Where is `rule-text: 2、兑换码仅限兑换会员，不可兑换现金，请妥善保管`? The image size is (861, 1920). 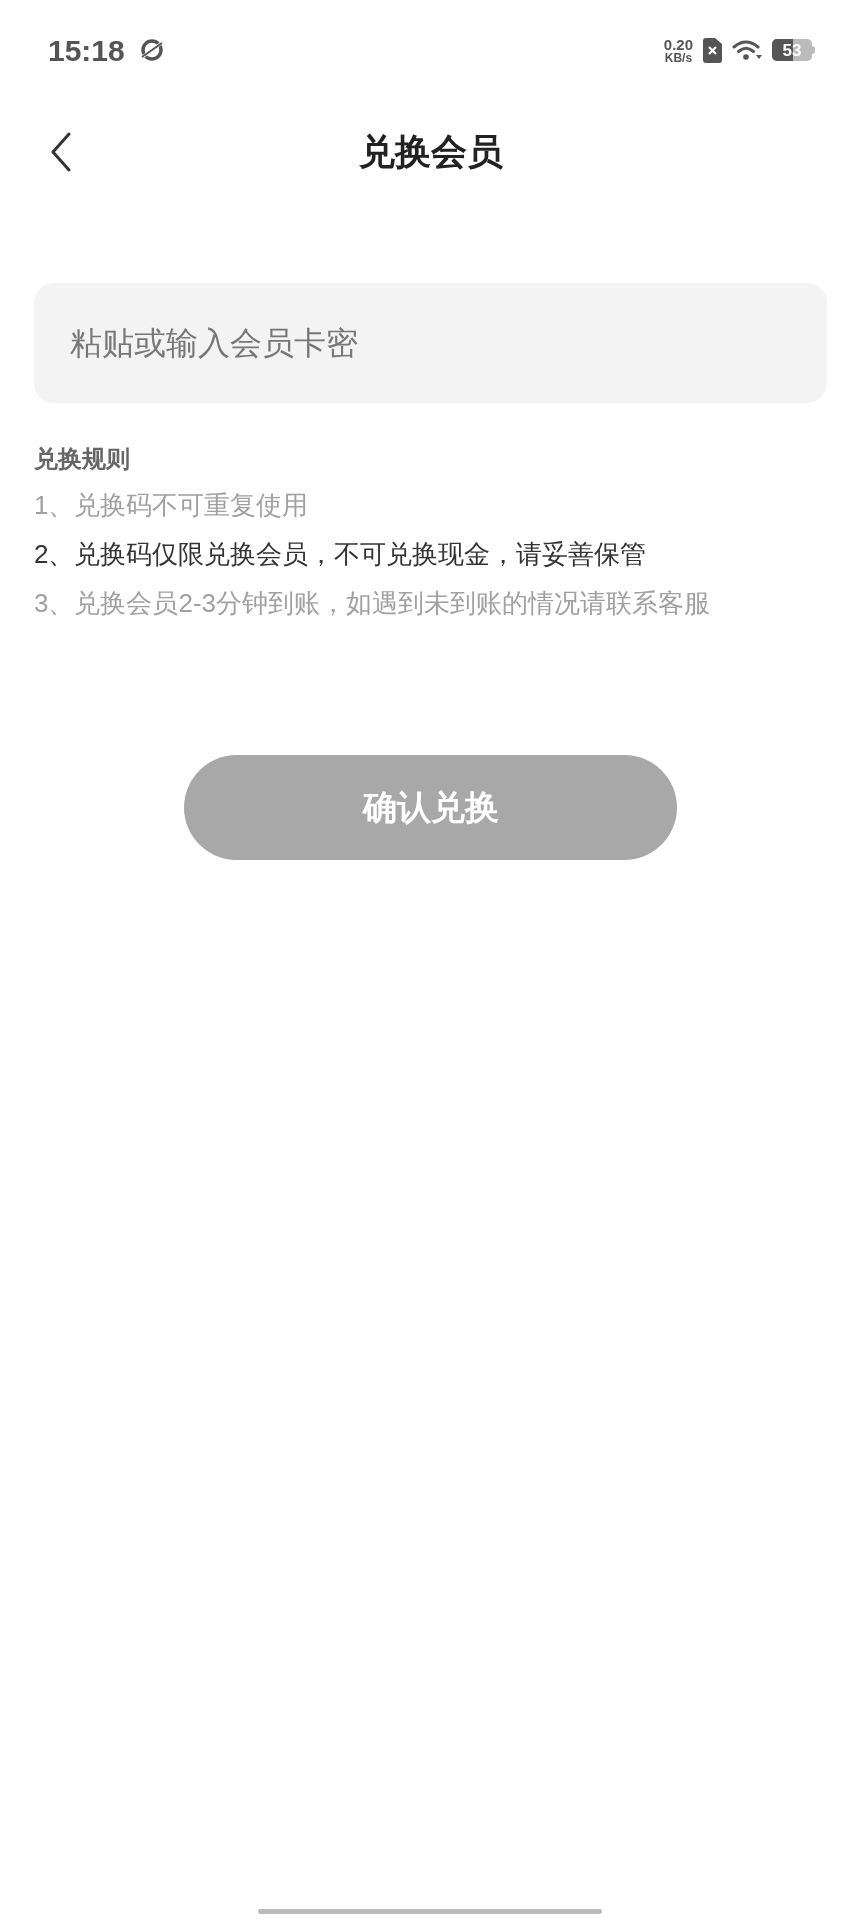 rule-text: 2、兑换码仅限兑换会员，不可兑换现金，请妥善保管 is located at coordinates (341, 554).